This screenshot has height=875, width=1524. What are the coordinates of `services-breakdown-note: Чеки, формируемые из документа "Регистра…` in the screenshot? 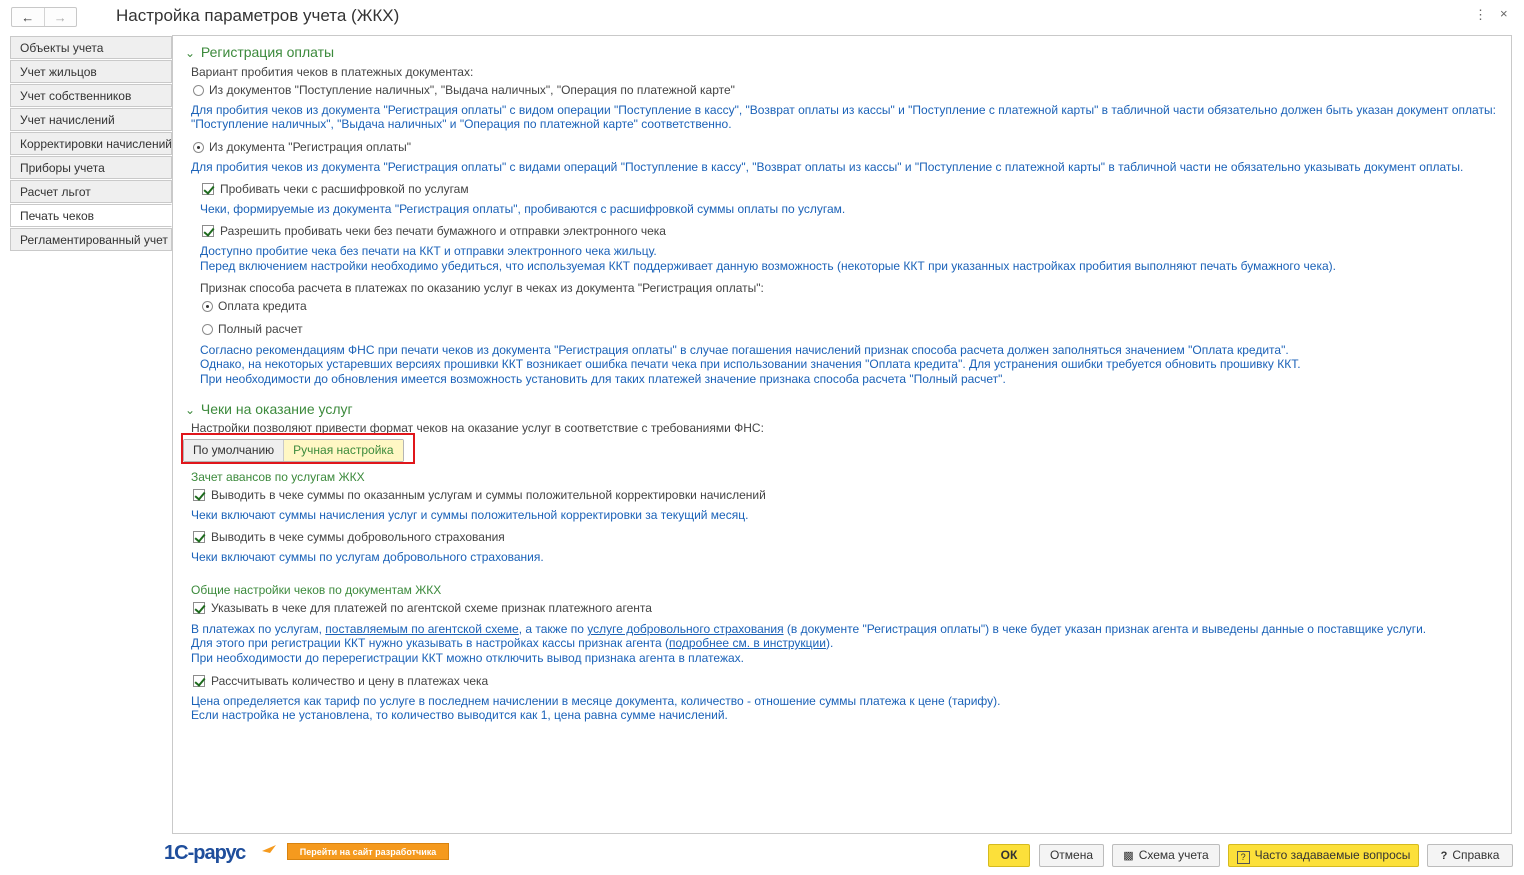 It's located at (523, 209).